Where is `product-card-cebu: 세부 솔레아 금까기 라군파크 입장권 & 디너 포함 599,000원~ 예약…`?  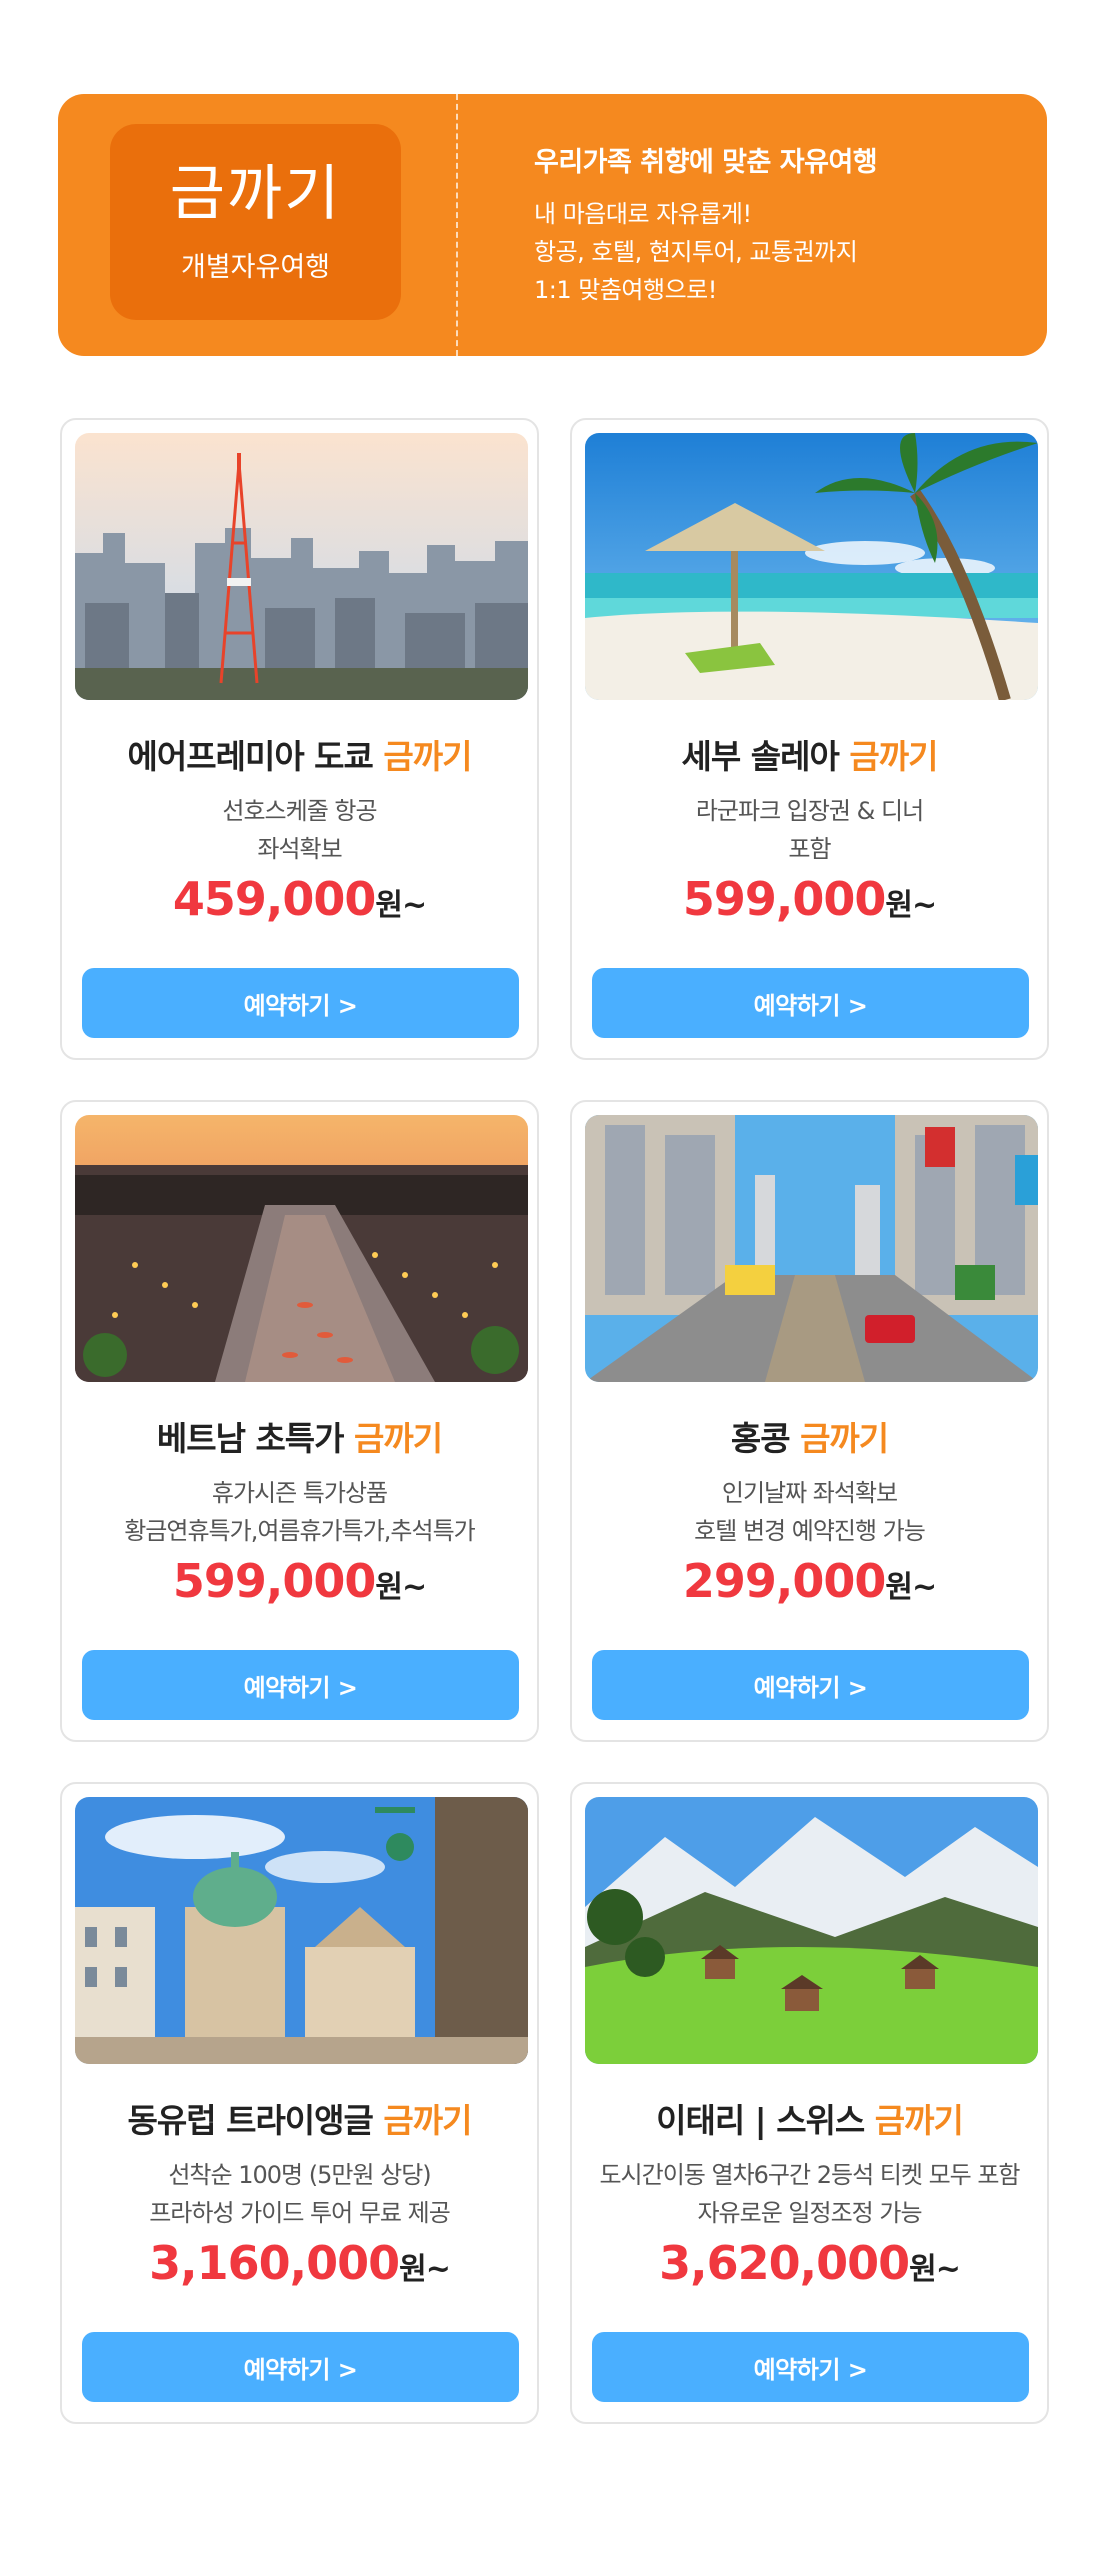 product-card-cebu: 세부 솔레아 금까기 라군파크 입장권 & 디너 포함 599,000원~ 예약… is located at coordinates (809, 739).